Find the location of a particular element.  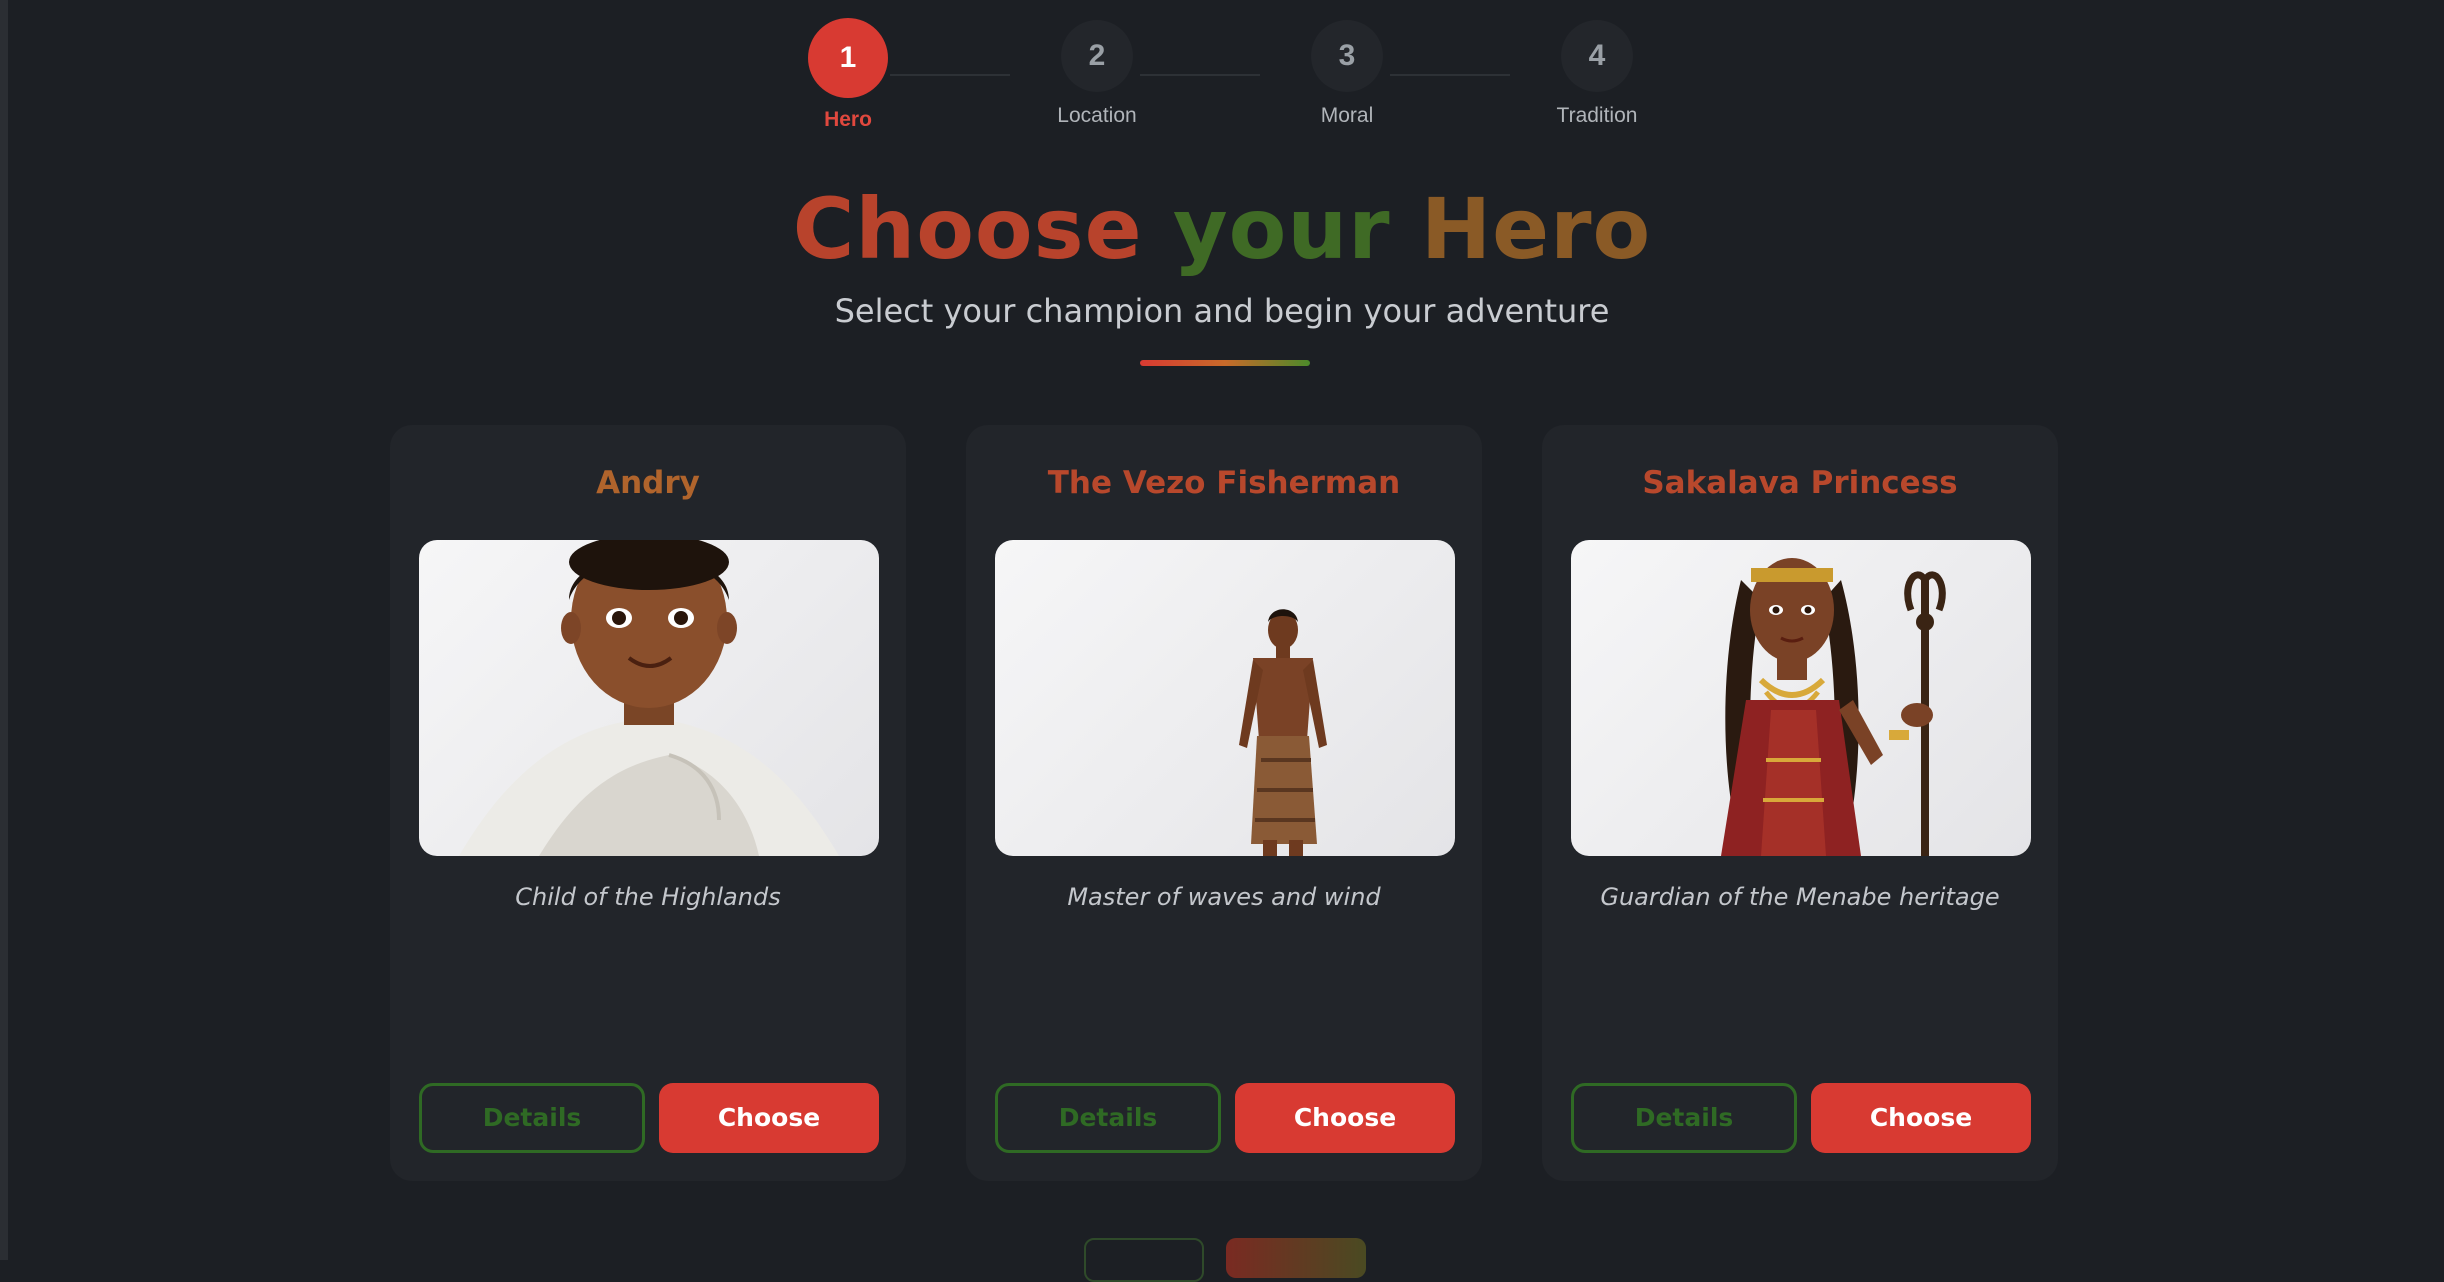

hero-name: The Vezo Fisherman is located at coordinates (1224, 483).